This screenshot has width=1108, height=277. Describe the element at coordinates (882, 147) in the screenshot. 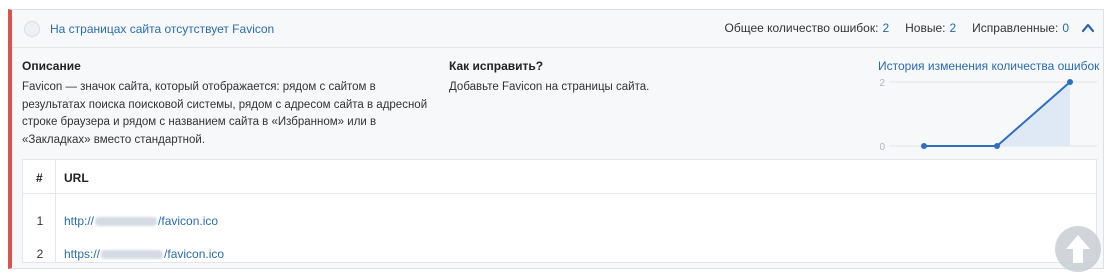

I see `y-tick-label: 0` at that location.